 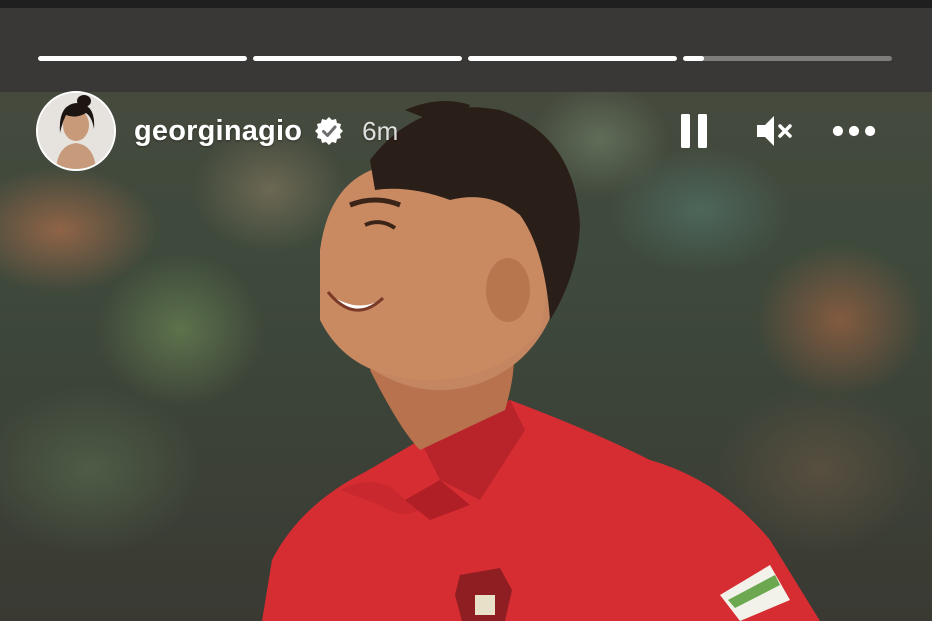 I want to click on avatar-photo, so click(x=76, y=131).